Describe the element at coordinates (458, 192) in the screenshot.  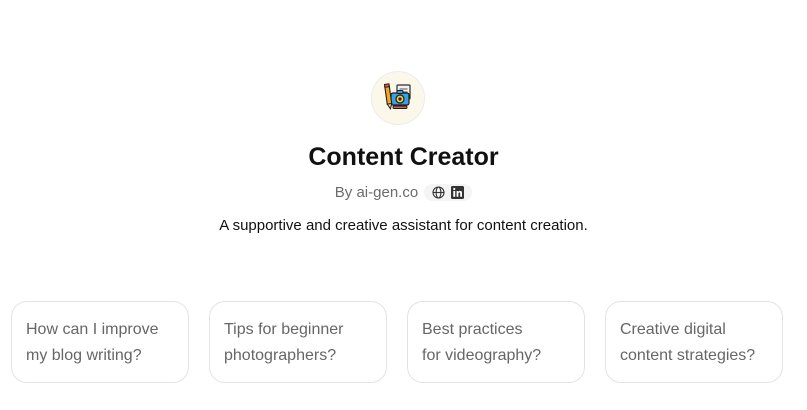
I see `linkedin-icon` at that location.